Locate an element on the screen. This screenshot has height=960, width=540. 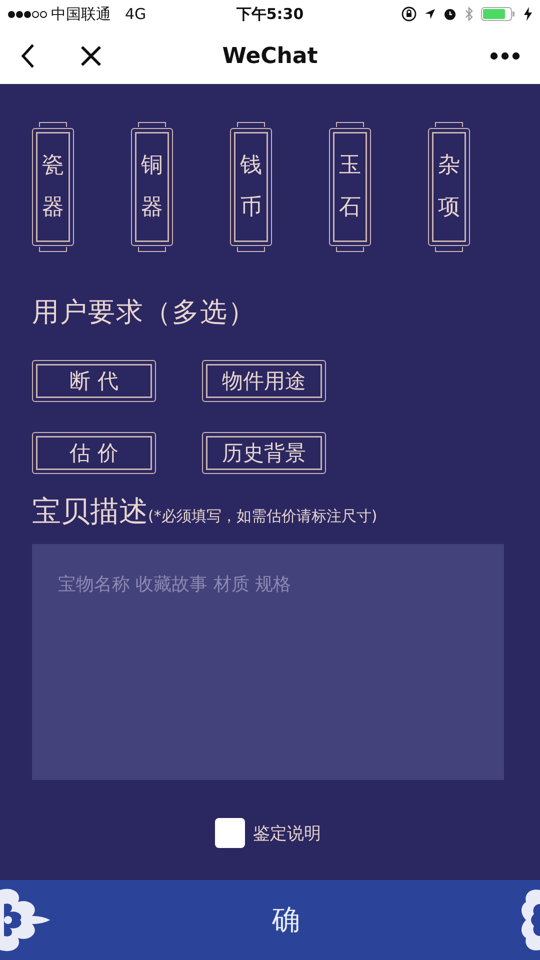
section-title: 宝贝描述 is located at coordinates (90, 511).